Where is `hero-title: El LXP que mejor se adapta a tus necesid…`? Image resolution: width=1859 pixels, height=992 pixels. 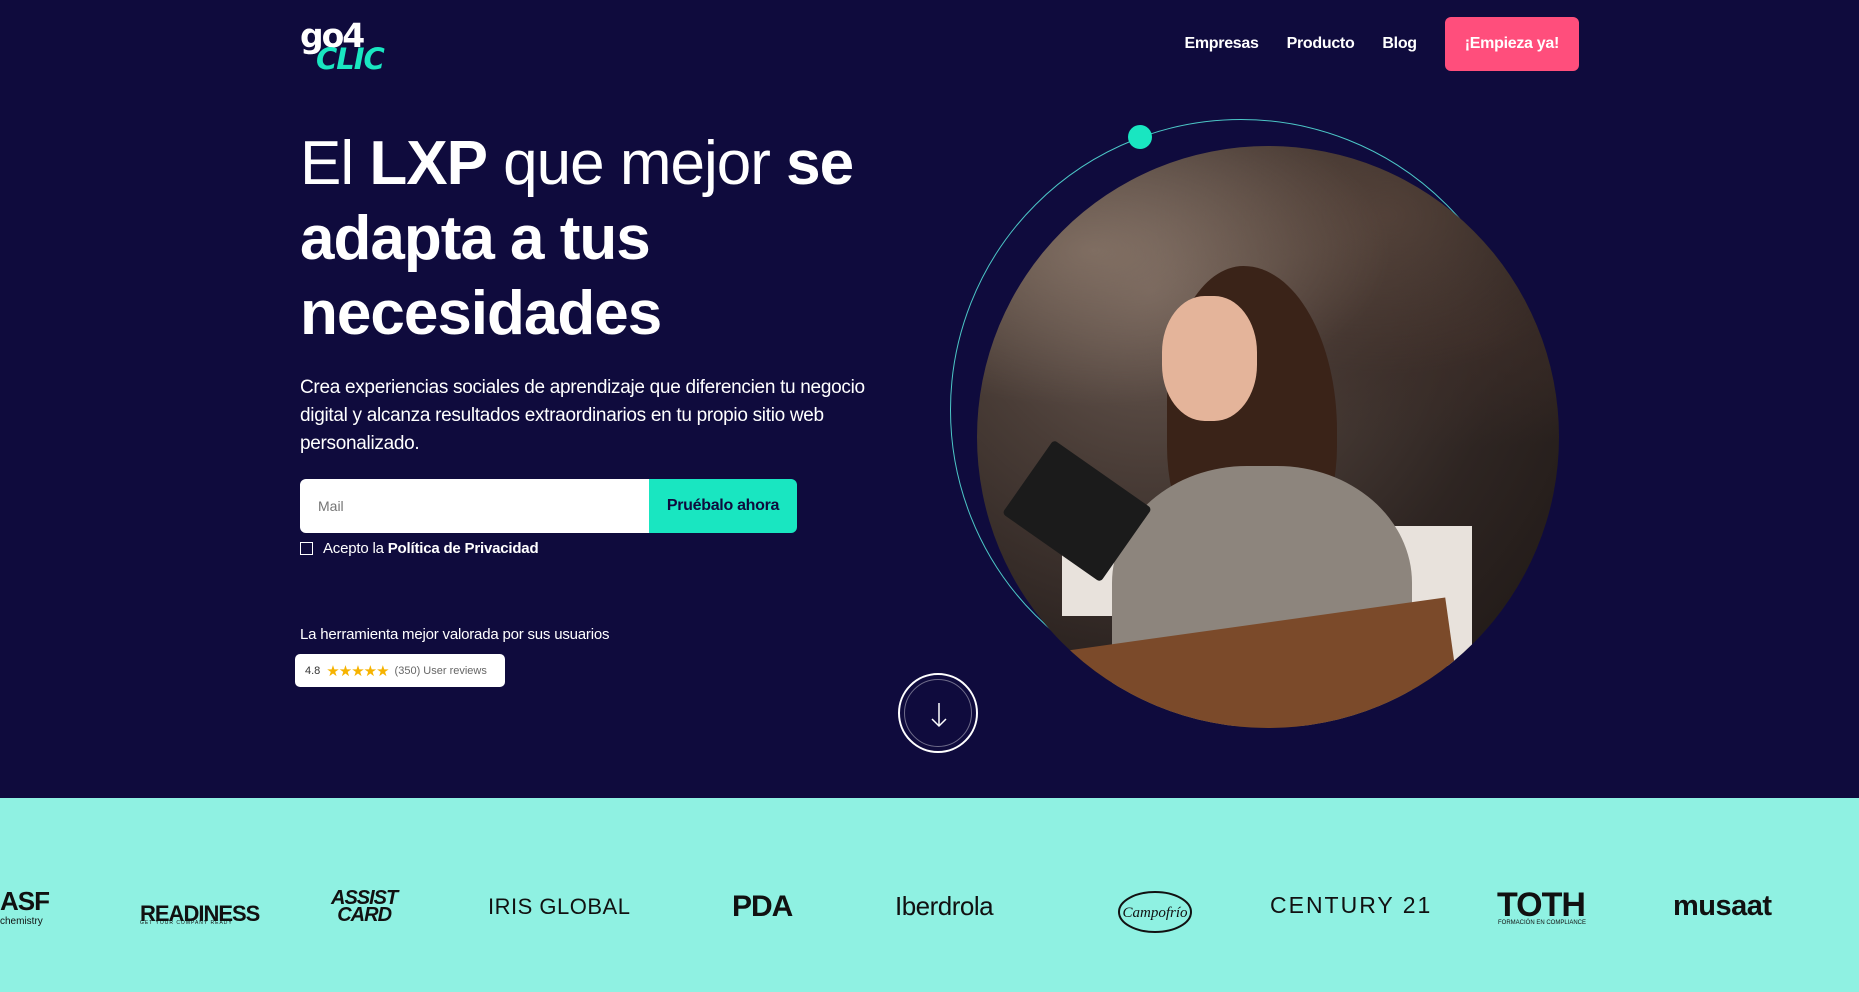 hero-title: El LXP que mejor se adapta a tus necesid… is located at coordinates (610, 238).